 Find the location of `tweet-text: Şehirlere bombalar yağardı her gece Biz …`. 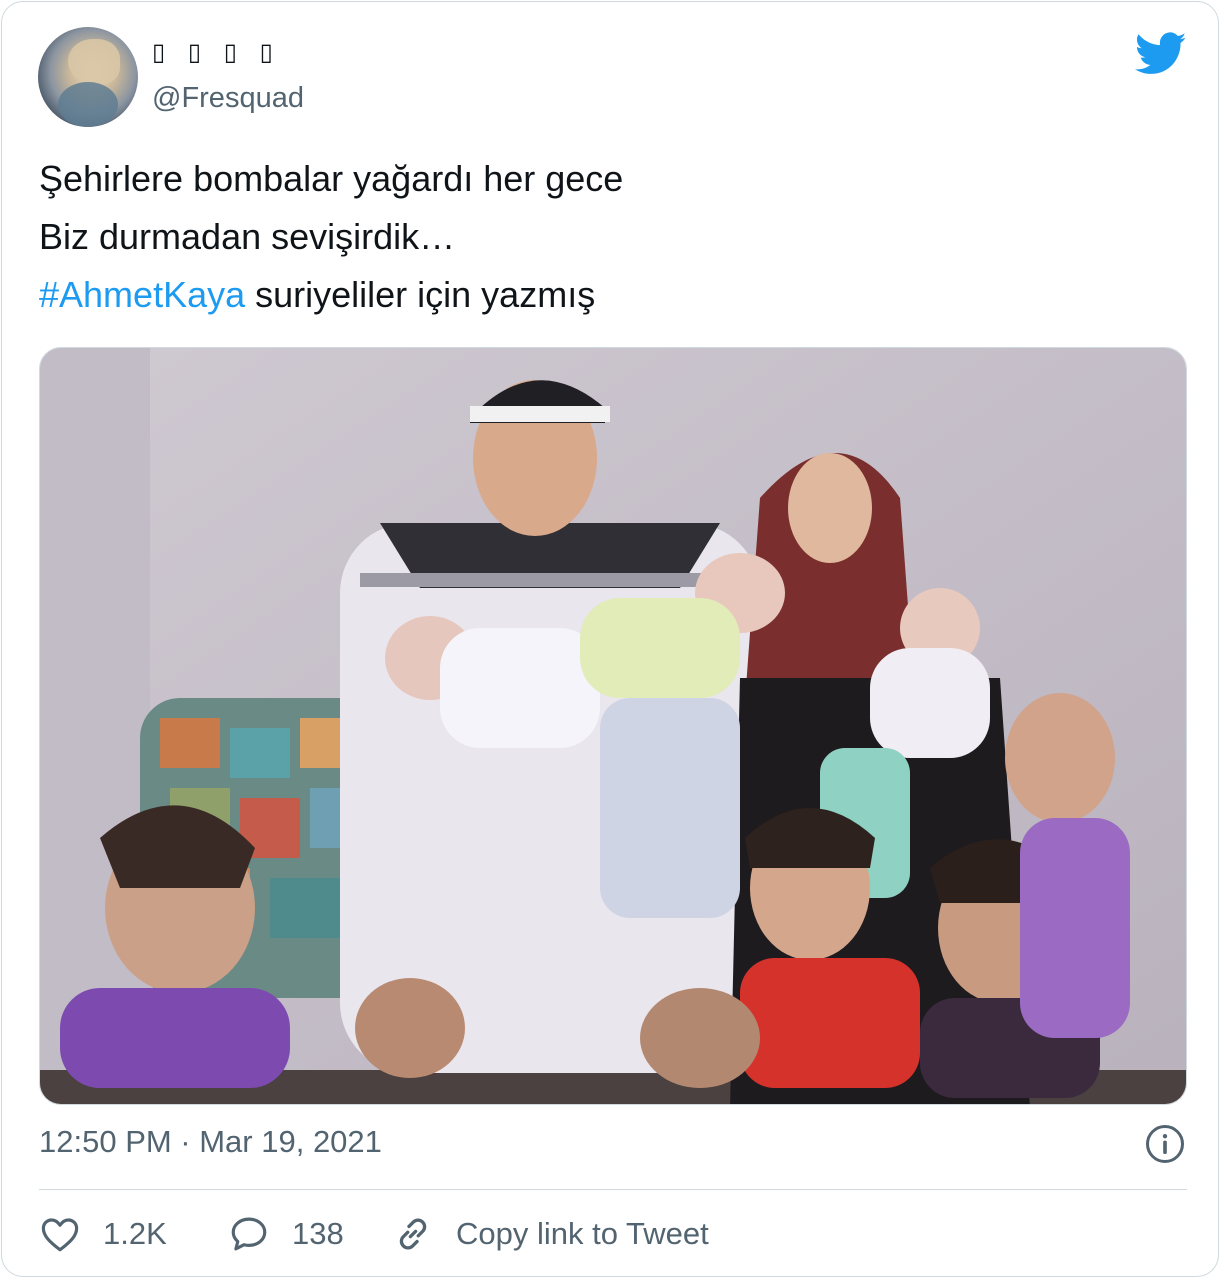

tweet-text: Şehirlere bombalar yağardı her gece Biz … is located at coordinates (331, 237).